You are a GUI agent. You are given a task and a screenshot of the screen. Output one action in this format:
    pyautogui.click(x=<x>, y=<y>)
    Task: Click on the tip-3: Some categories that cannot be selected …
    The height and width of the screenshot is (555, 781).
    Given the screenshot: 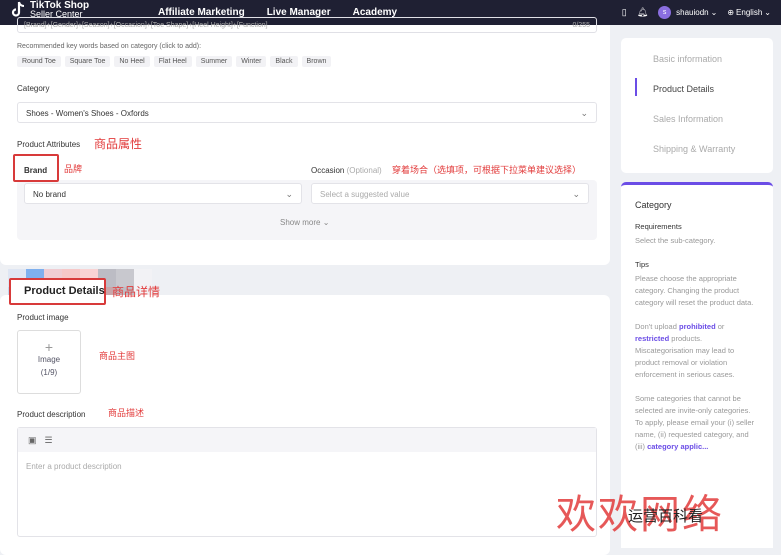 What is the action you would take?
    pyautogui.click(x=697, y=423)
    